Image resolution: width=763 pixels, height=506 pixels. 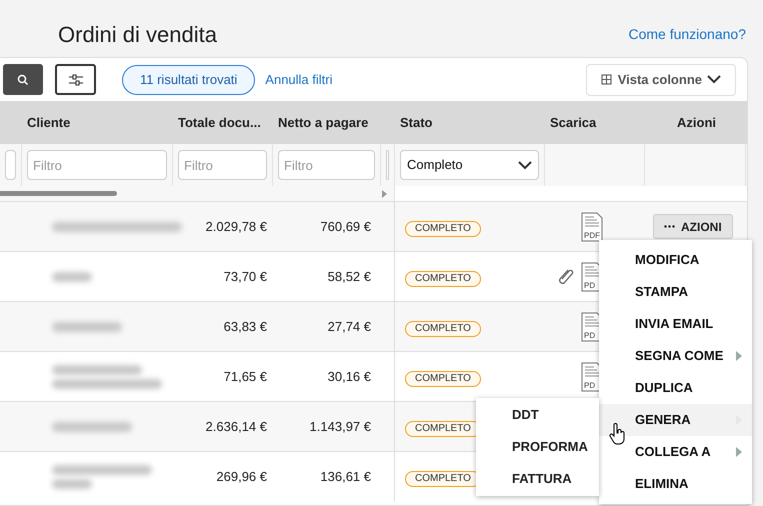 I want to click on filter-settings-button, so click(x=75, y=79).